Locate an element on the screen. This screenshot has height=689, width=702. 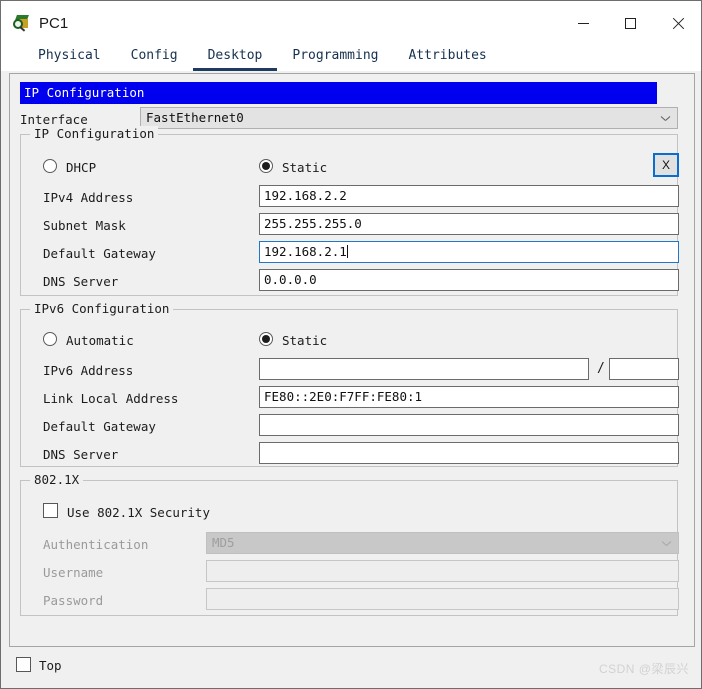
radio-static-ipv4-label: Static is located at coordinates (305, 167).